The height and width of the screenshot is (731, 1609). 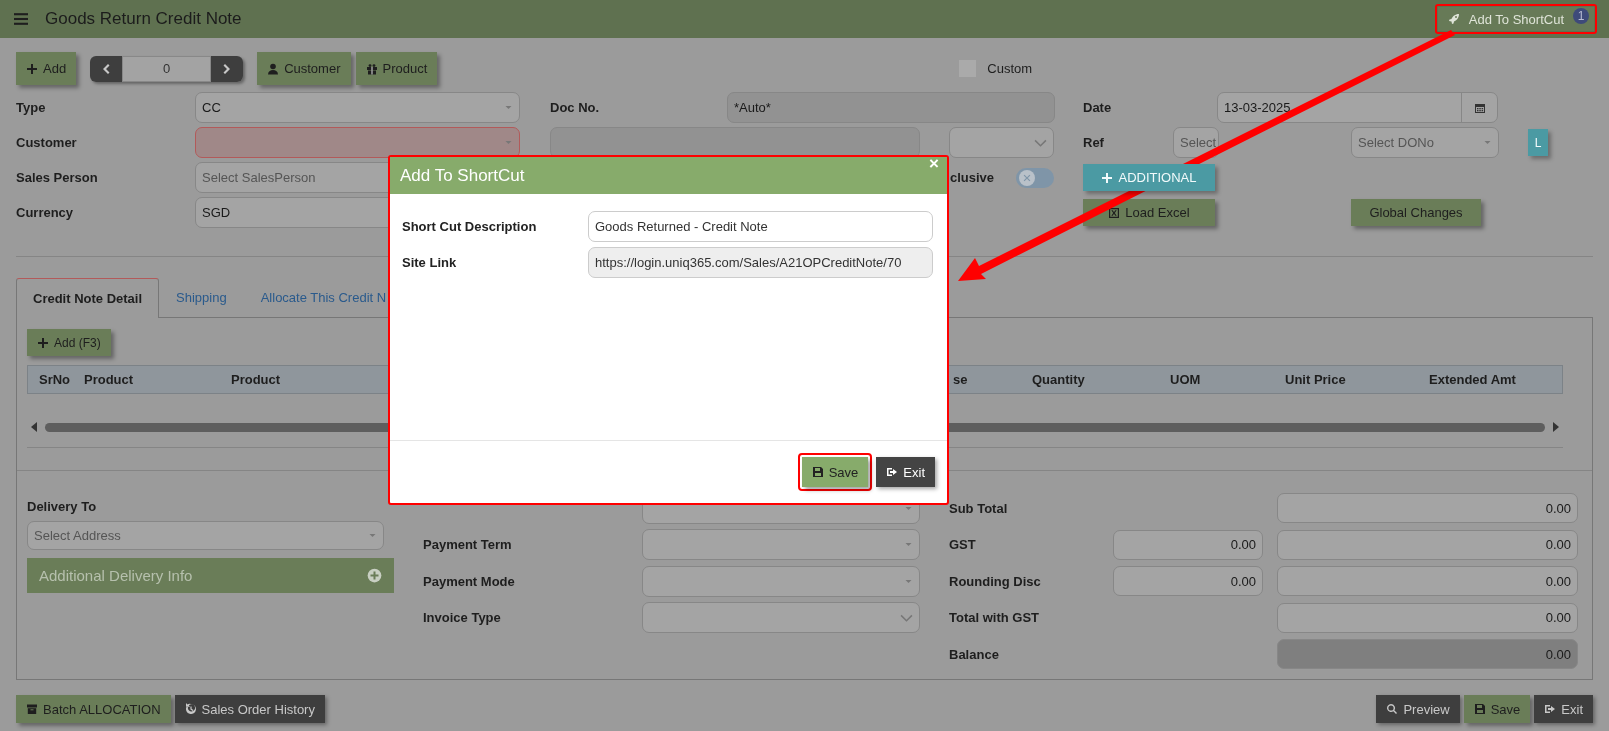 I want to click on field-label: Customer, so click(x=47, y=142).